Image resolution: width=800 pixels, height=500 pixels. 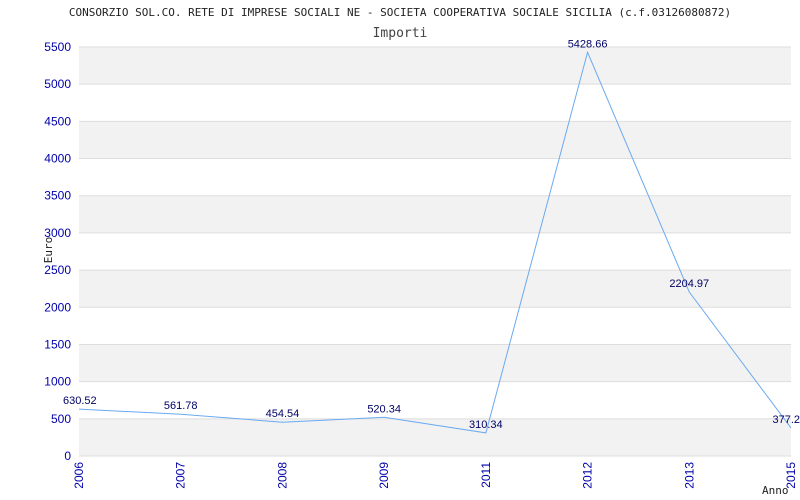 What do you see at coordinates (57, 159) in the screenshot?
I see `y-tick-label: 4000` at bounding box center [57, 159].